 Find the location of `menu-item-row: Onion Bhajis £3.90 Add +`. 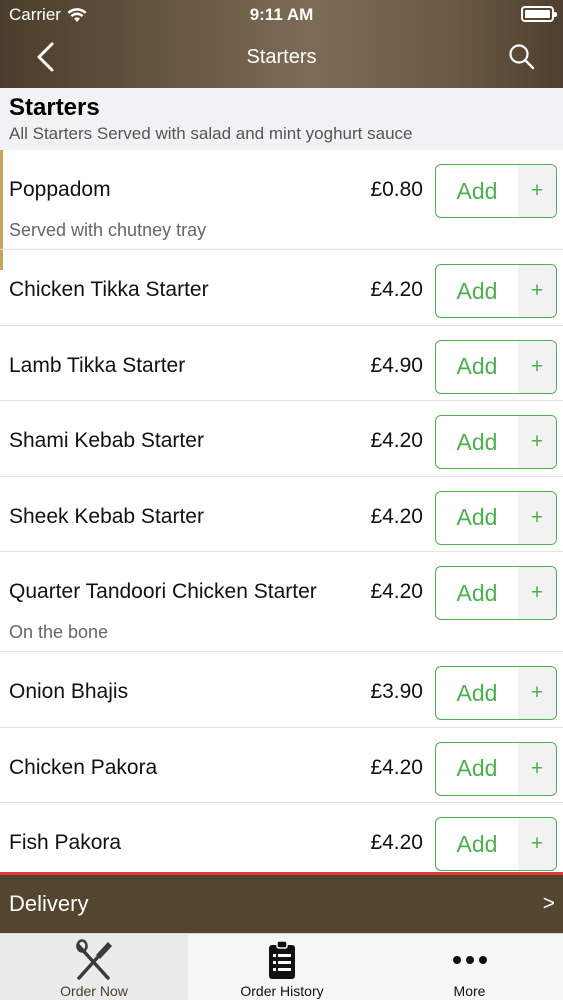

menu-item-row: Onion Bhajis £3.90 Add + is located at coordinates (281, 690).